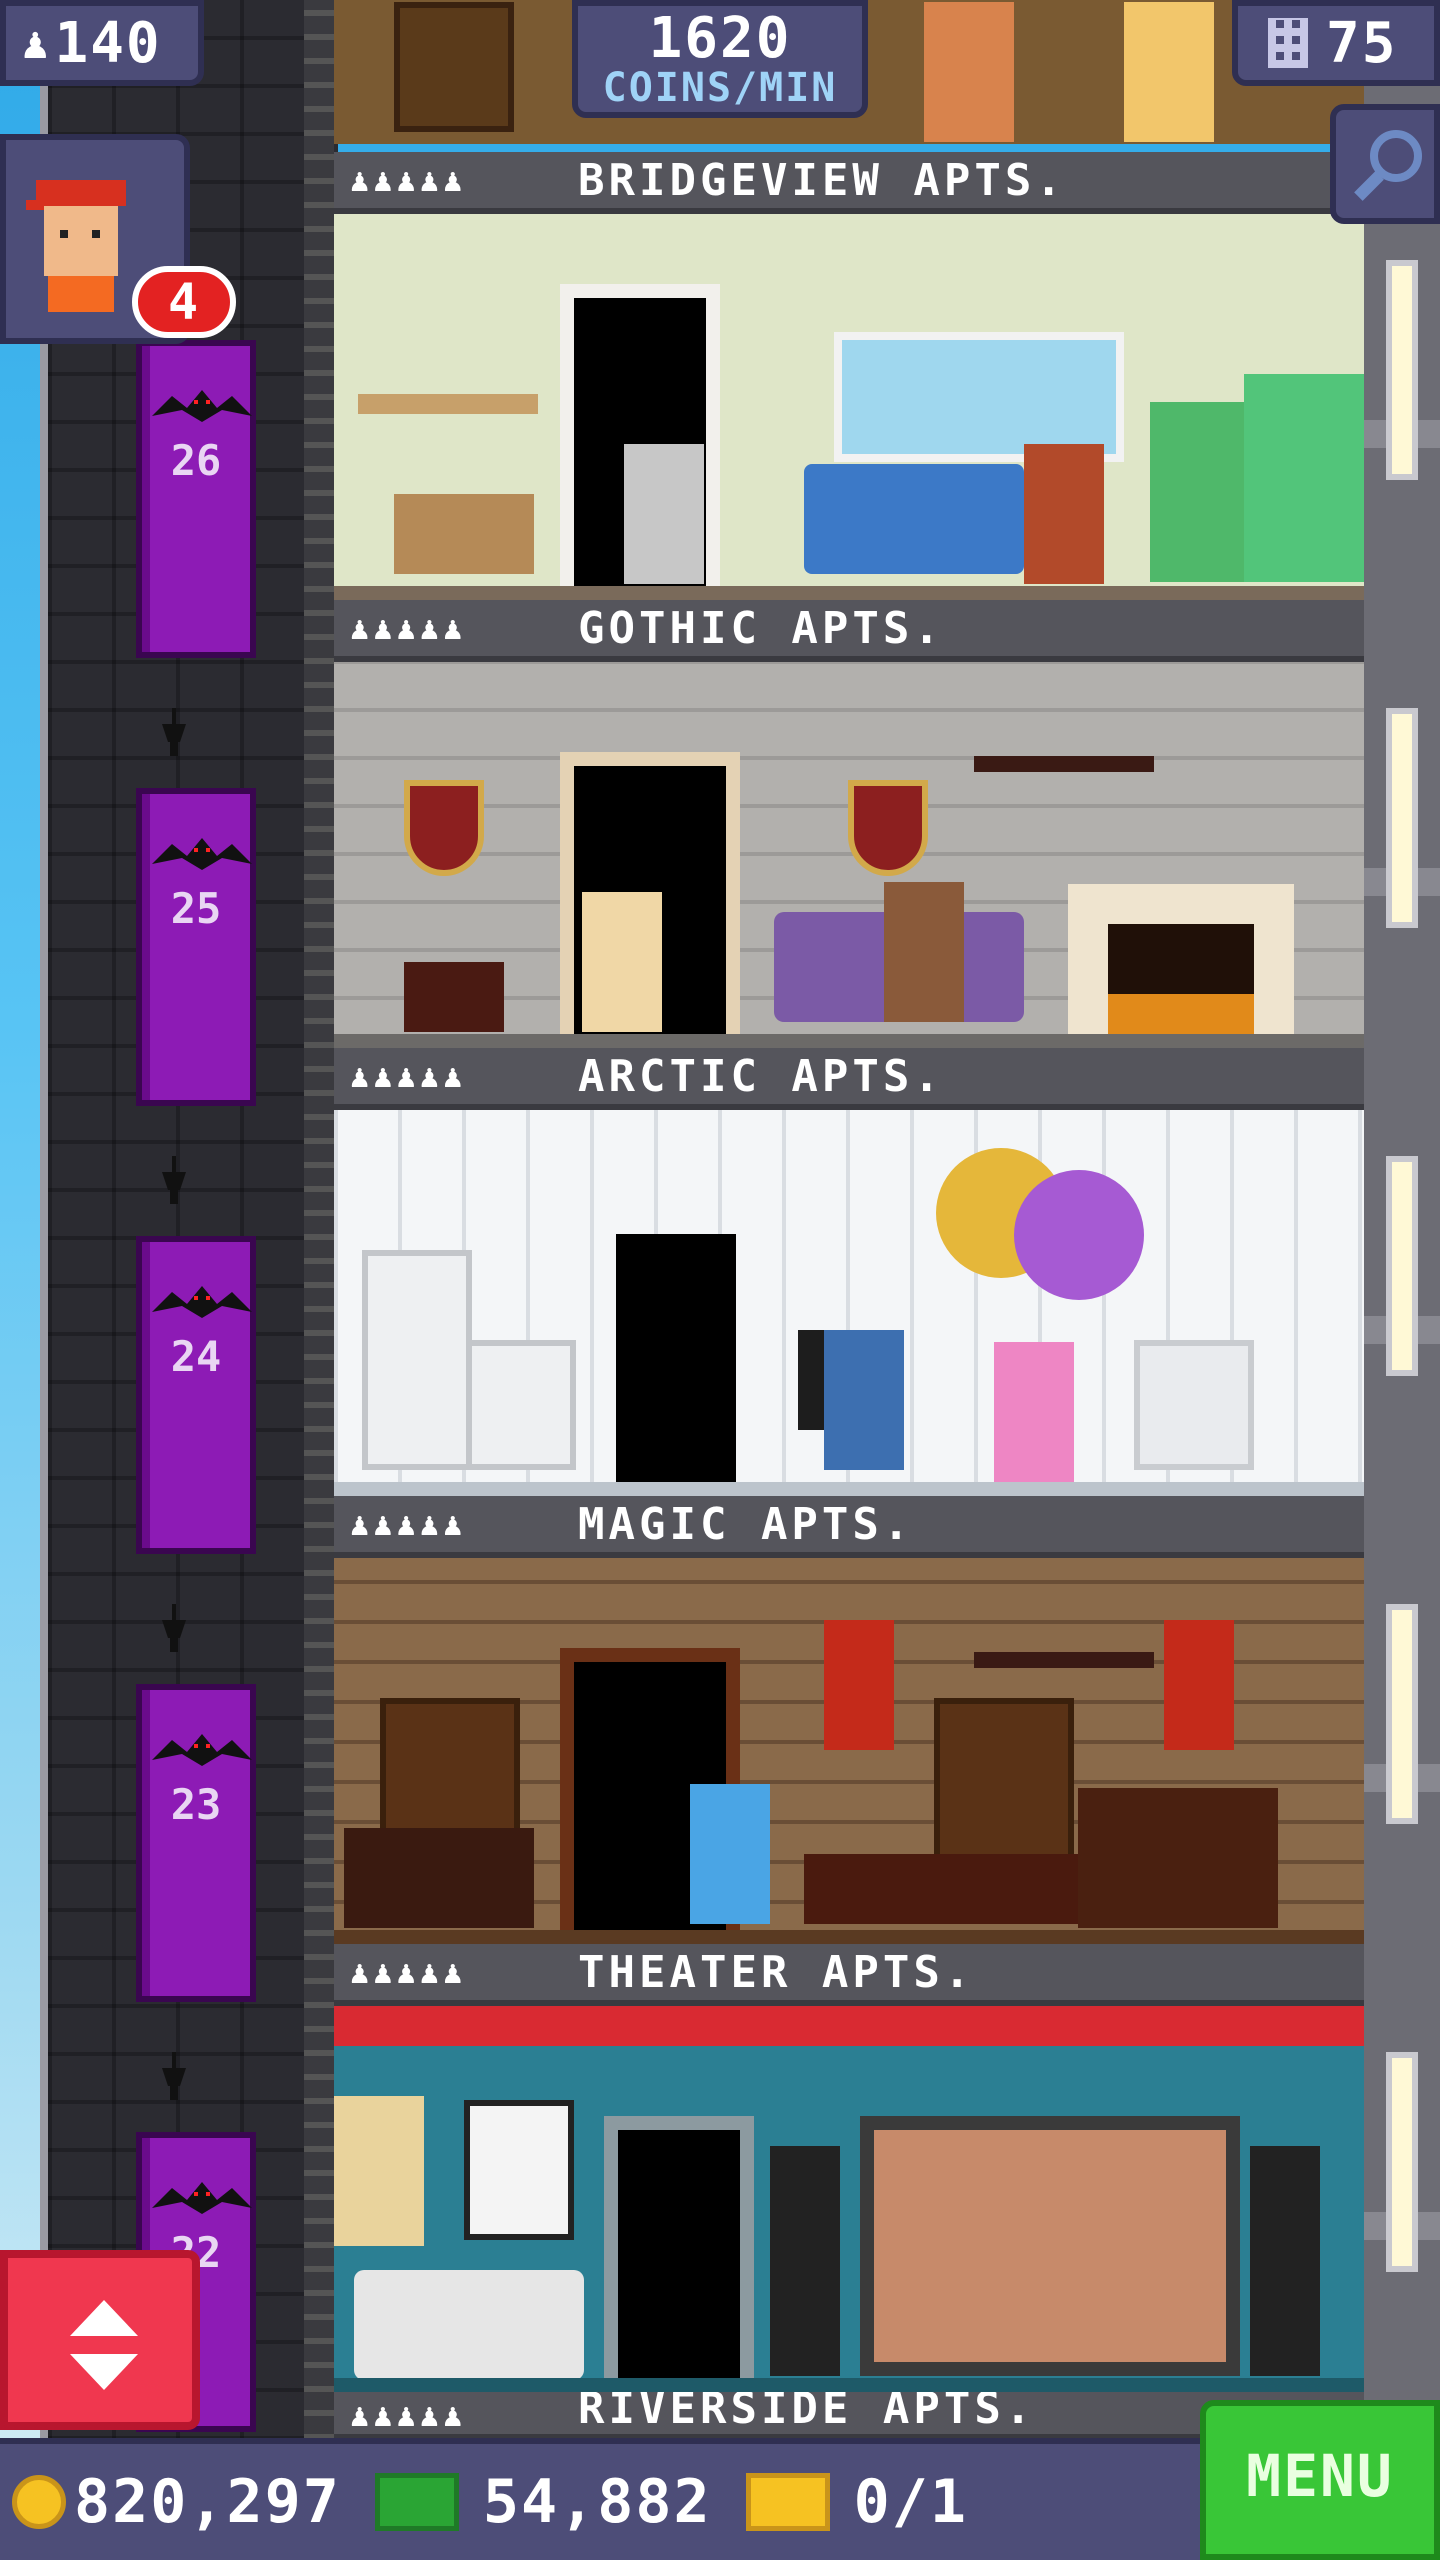 This screenshot has width=1440, height=2560. I want to click on floor-bridgeview: ♟♟♟♟♟ BRIDGEVIEW APTS., so click(849, 376).